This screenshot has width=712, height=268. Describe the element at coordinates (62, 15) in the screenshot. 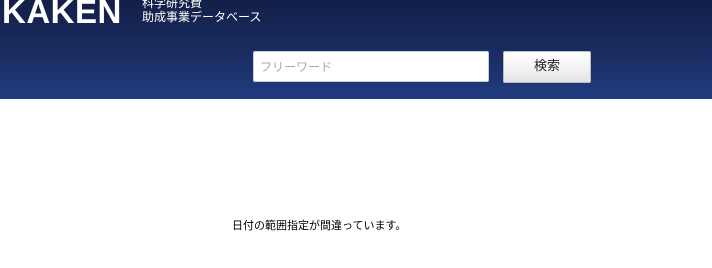

I see `logo-wordmark: KAKEN` at that location.